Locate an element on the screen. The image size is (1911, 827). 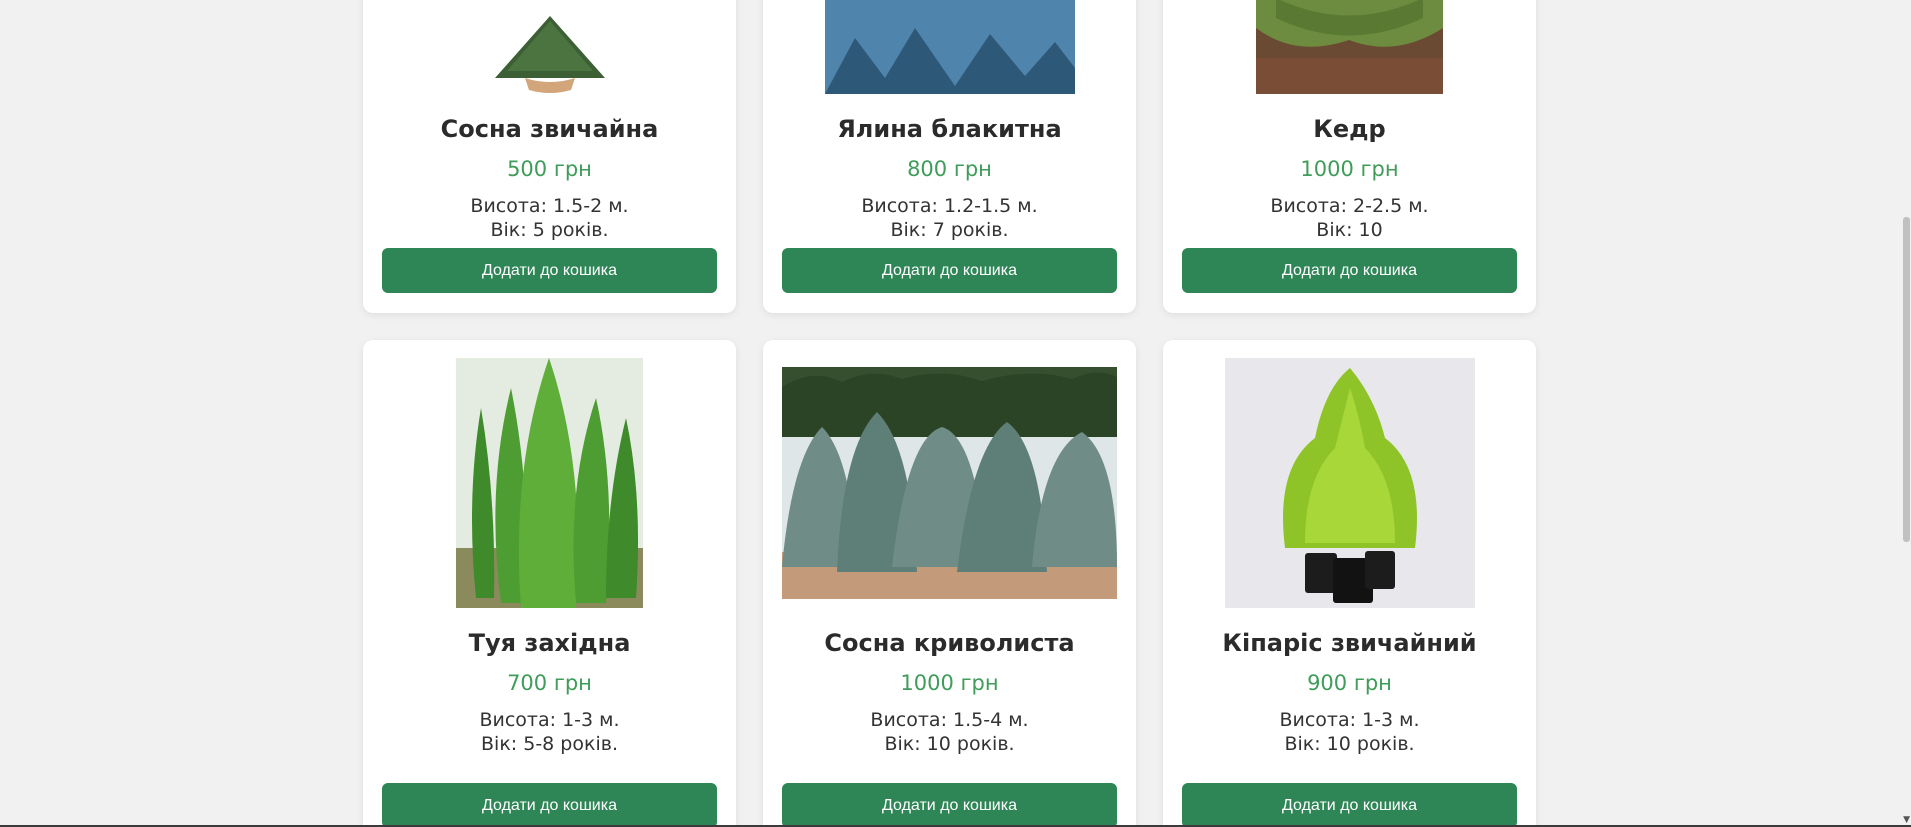
lodgepole-pine-image is located at coordinates (949, 483).